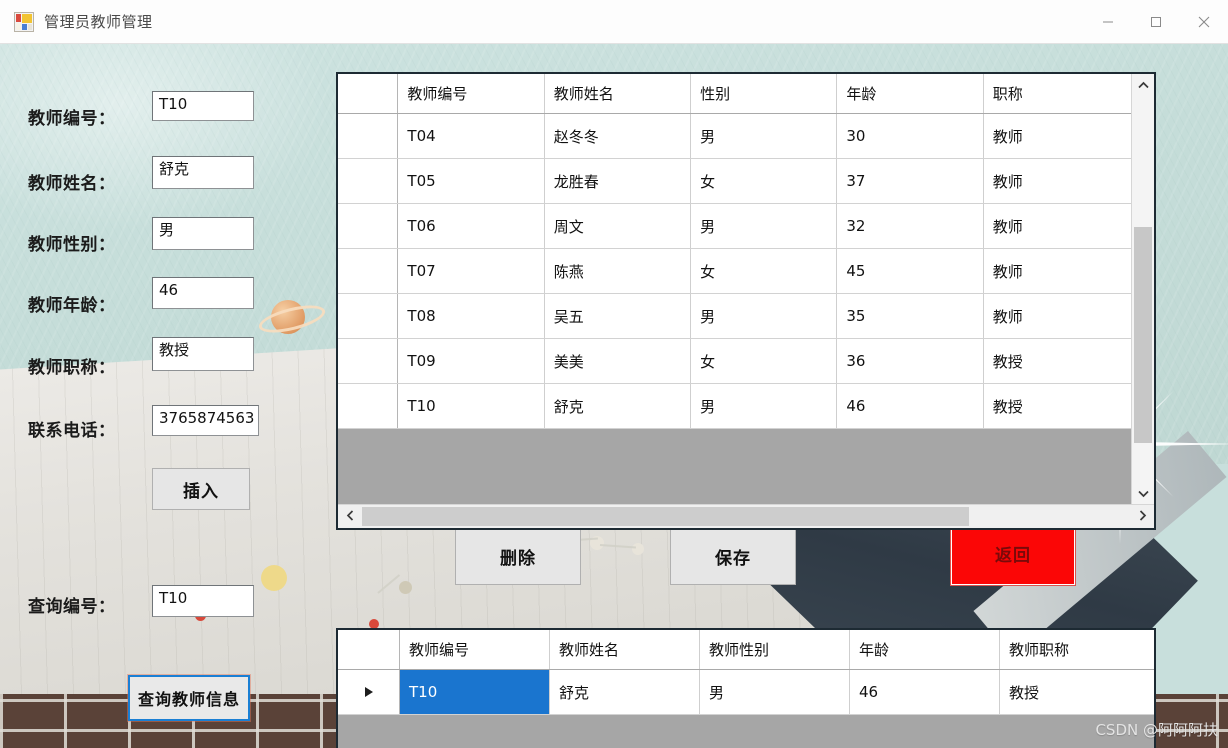 The image size is (1228, 748). What do you see at coordinates (618, 181) in the screenshot?
I see `cell-name: 龙胜春` at bounding box center [618, 181].